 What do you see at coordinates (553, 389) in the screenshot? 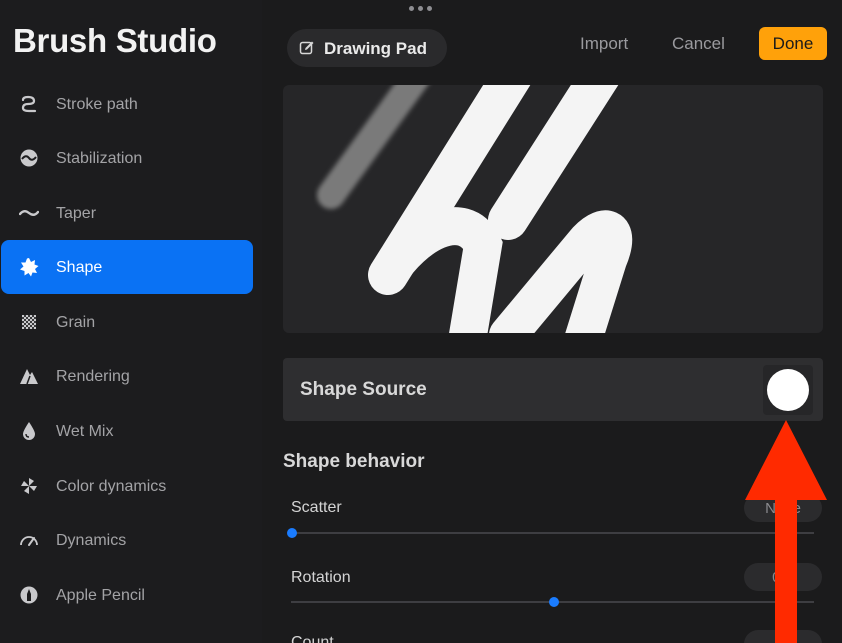
I see `shape-source-row: Shape Source` at bounding box center [553, 389].